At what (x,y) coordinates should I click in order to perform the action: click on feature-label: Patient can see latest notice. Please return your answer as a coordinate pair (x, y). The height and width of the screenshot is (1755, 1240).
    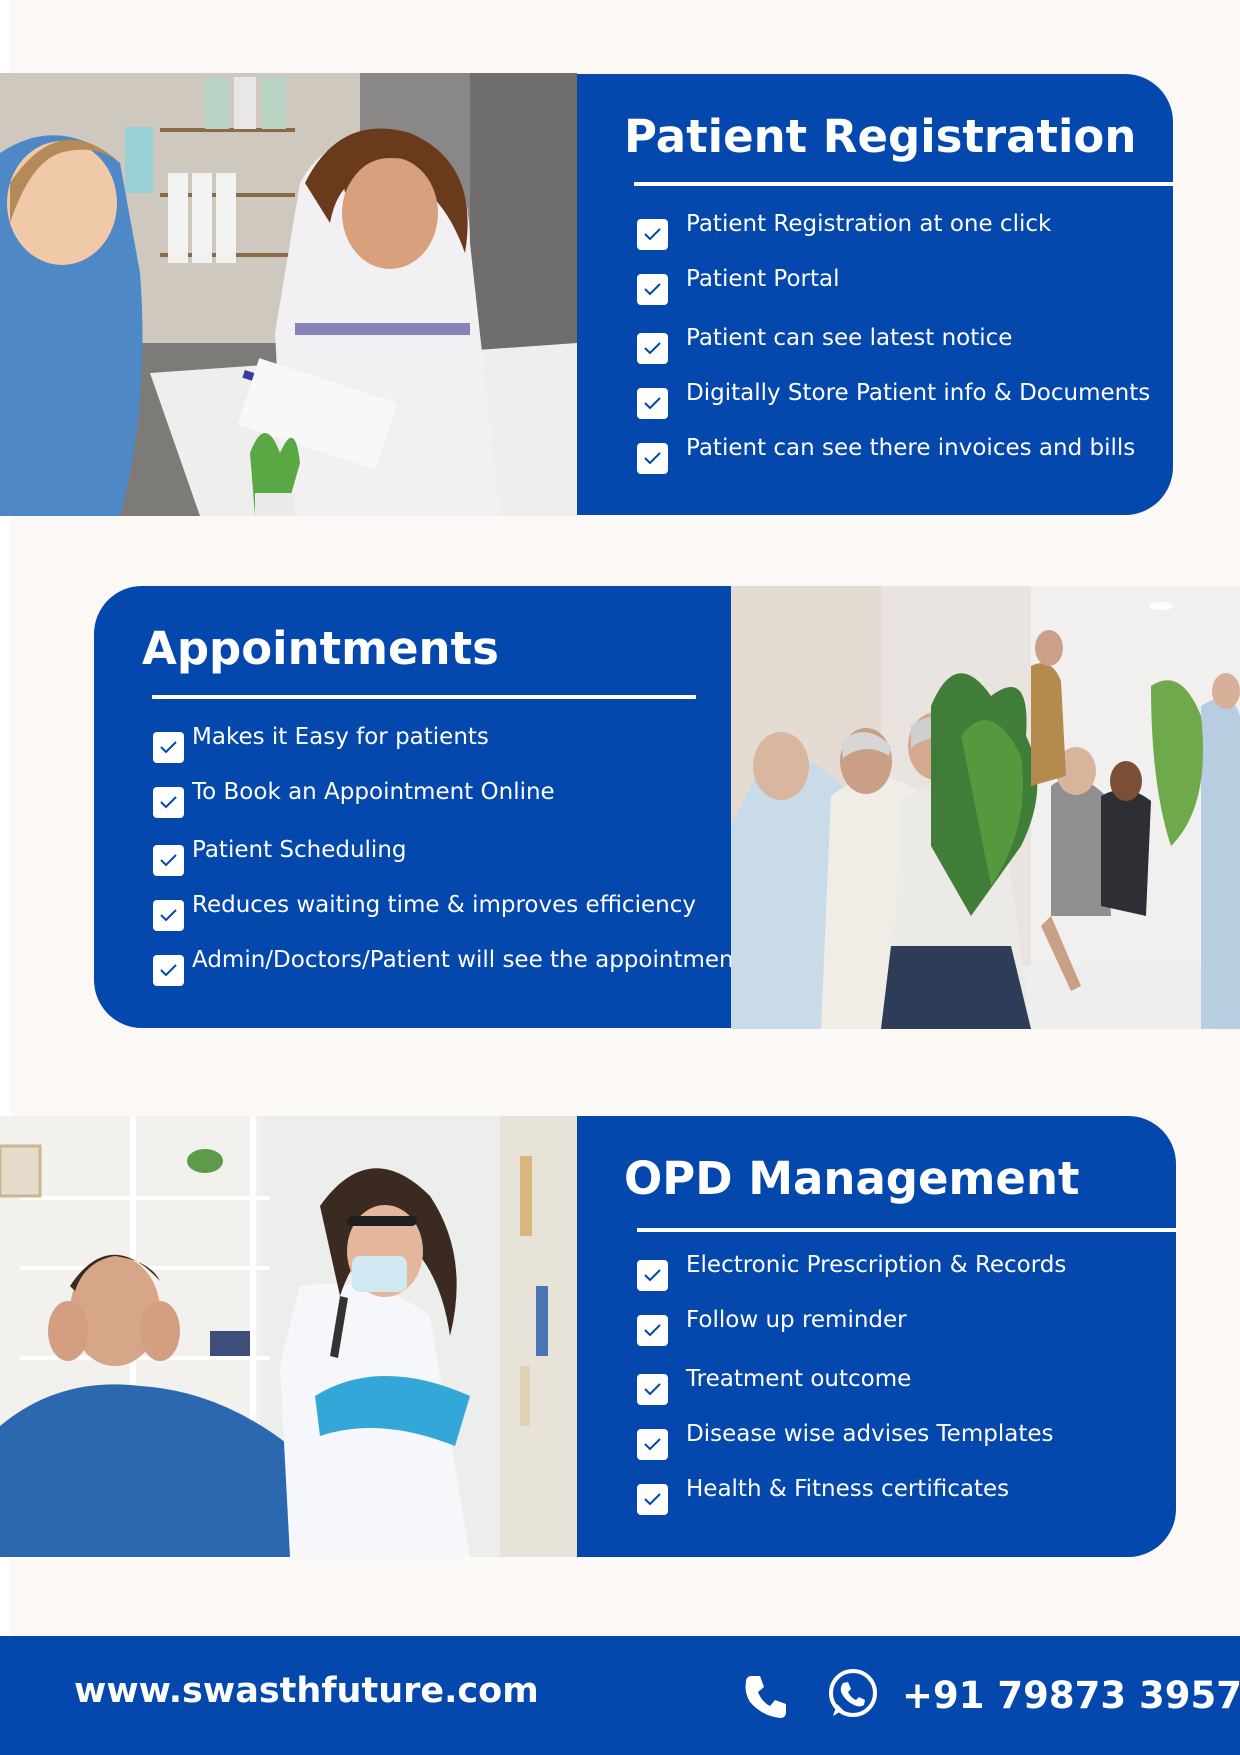
    Looking at the image, I should click on (849, 338).